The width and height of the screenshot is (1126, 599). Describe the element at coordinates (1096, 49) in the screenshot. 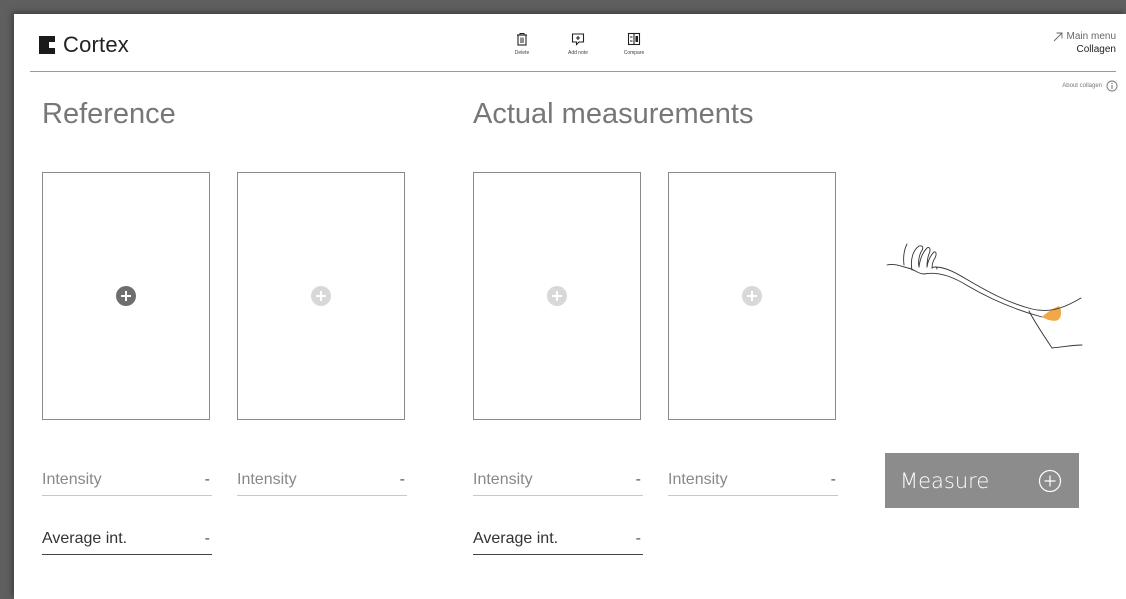

I see `app-name: Collagen` at that location.